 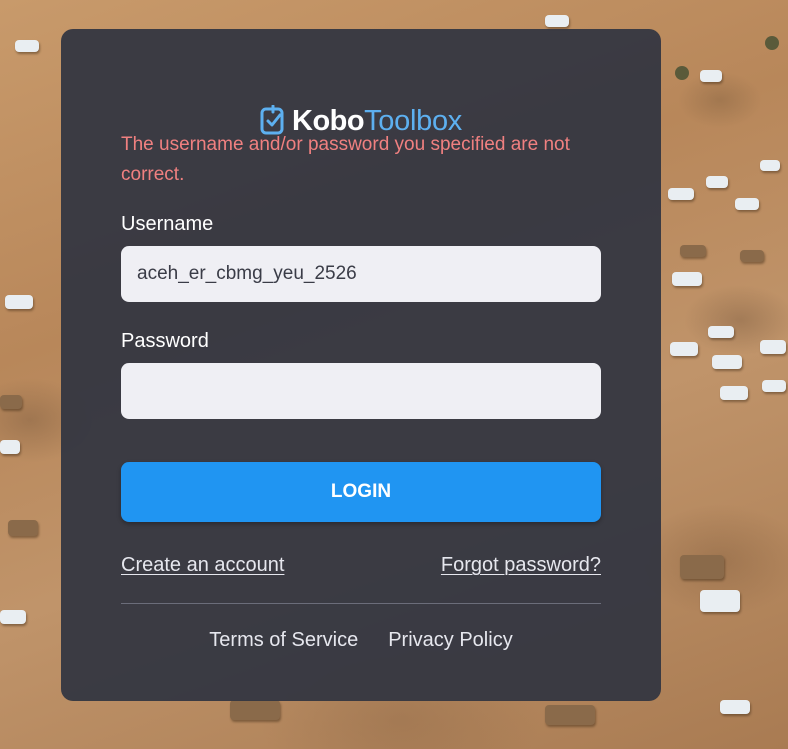 I want to click on footer-links: Terms of Service Privacy Policy, so click(x=361, y=640).